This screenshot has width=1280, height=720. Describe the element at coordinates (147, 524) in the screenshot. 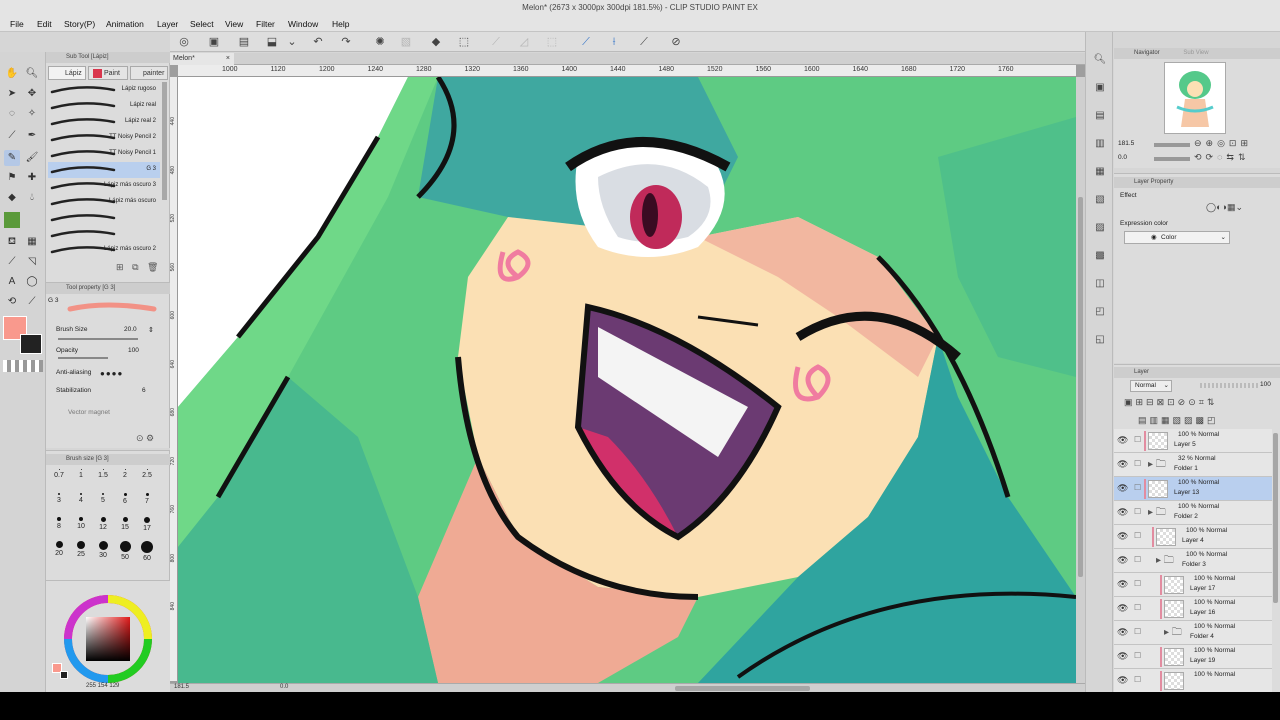

I see `brush-size-preset: 17` at that location.